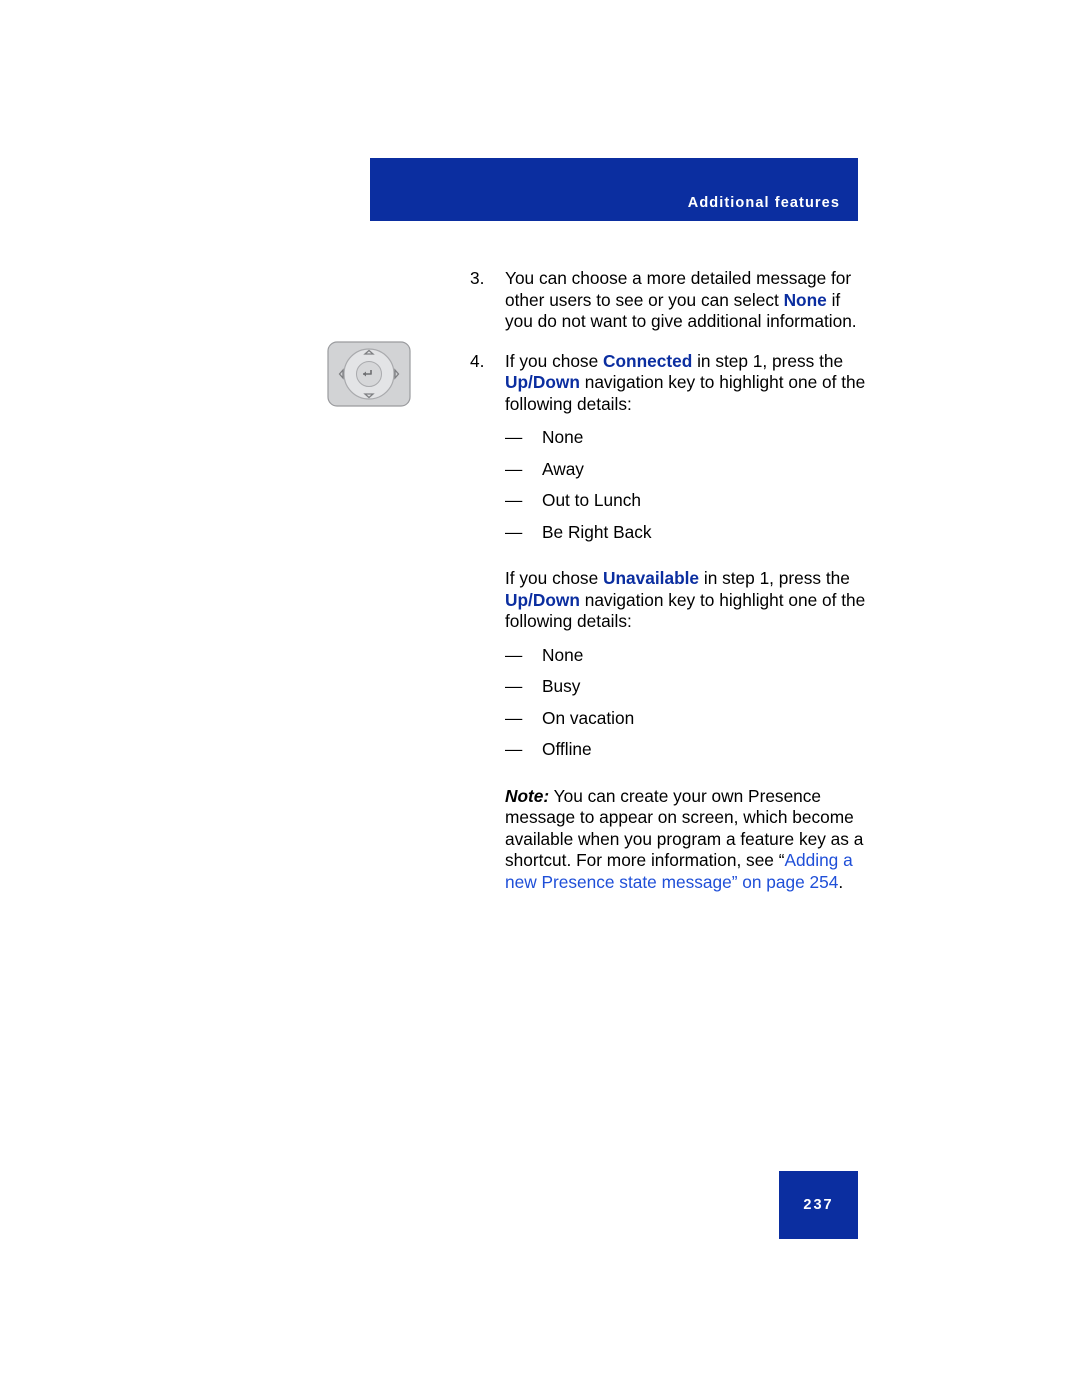 The height and width of the screenshot is (1397, 1080). Describe the element at coordinates (554, 360) in the screenshot. I see `step4-text-1: If you chose` at that location.